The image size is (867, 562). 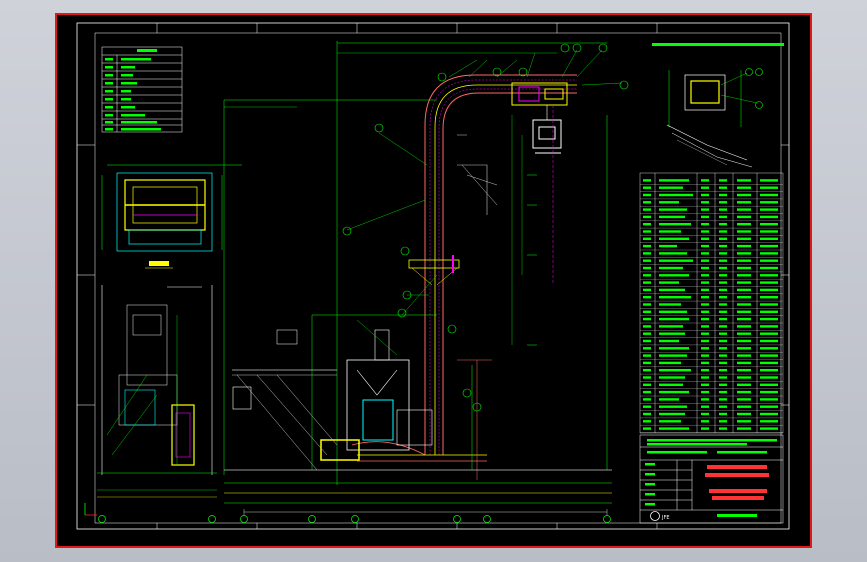 I want to click on title-block-text, so click(x=711, y=478).